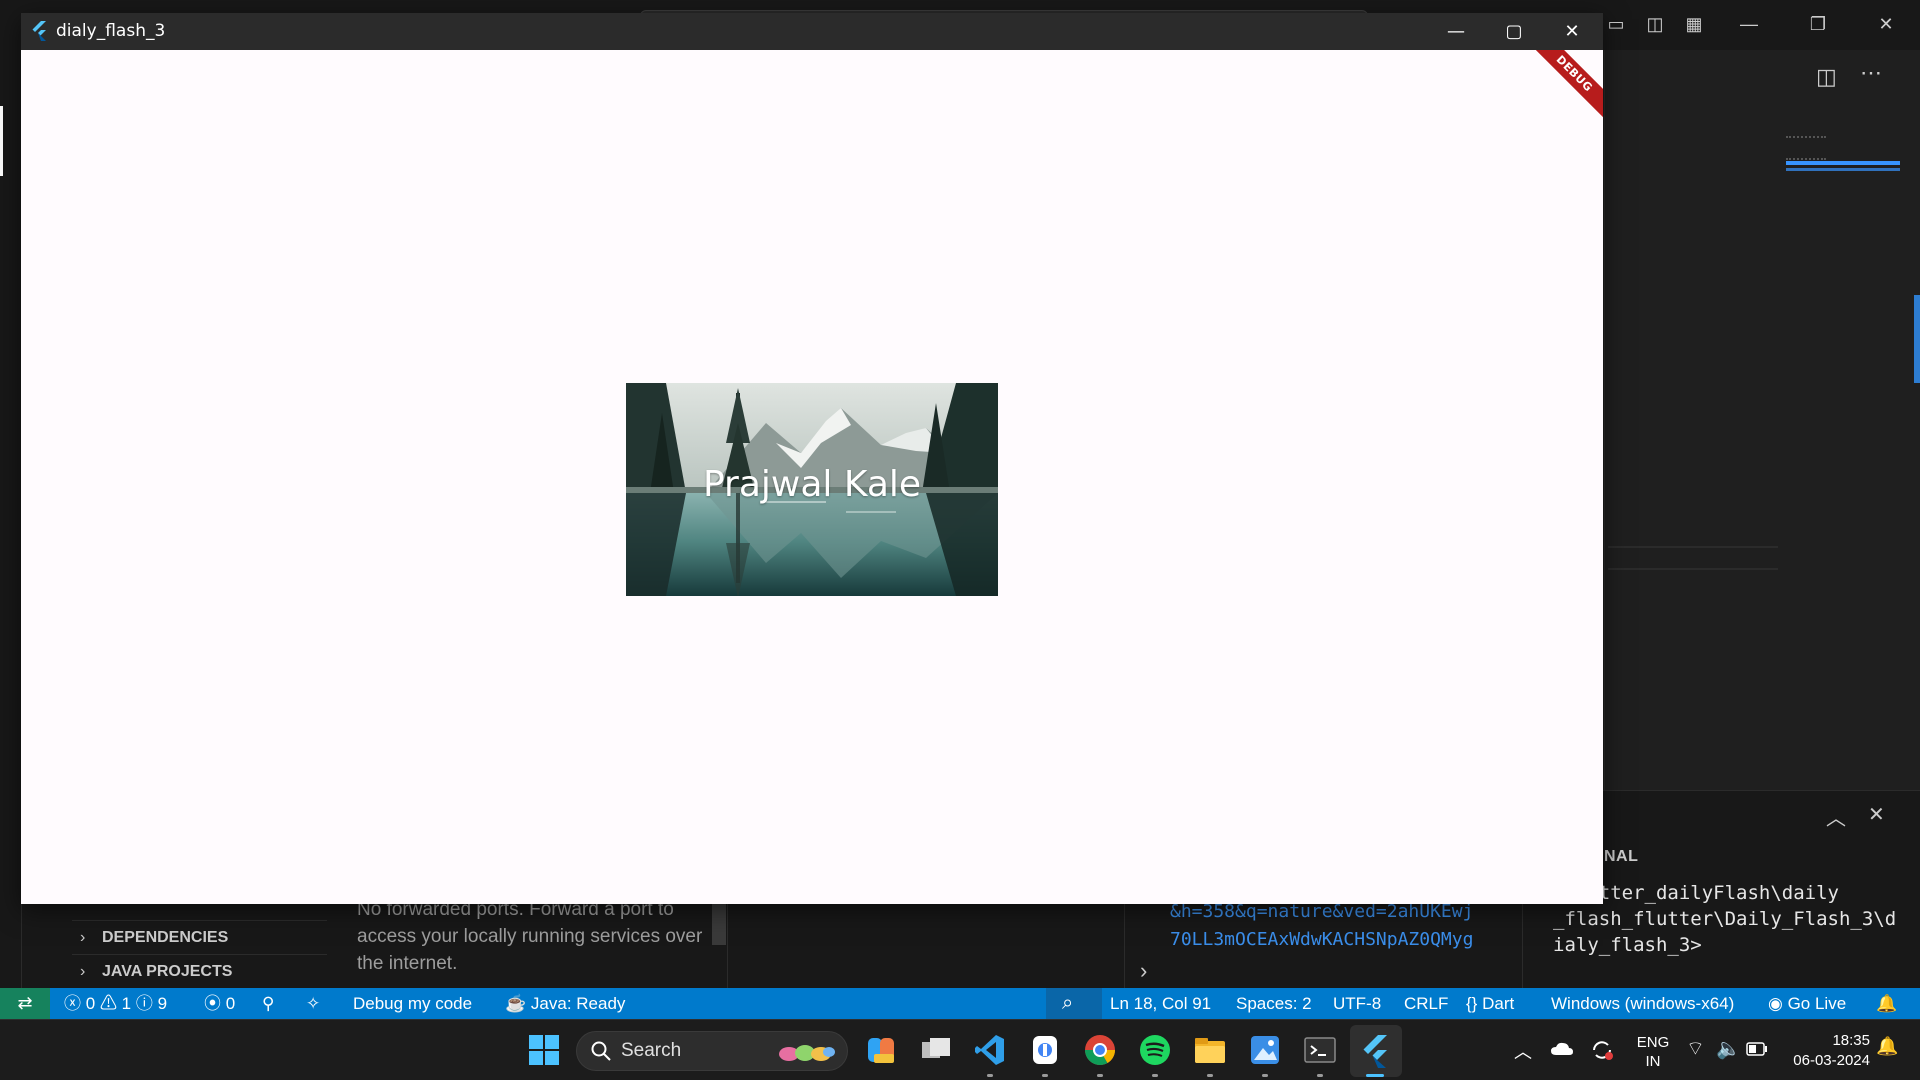  Describe the element at coordinates (1694, 24) in the screenshot. I see `customize-layout-icon: ▦` at that location.